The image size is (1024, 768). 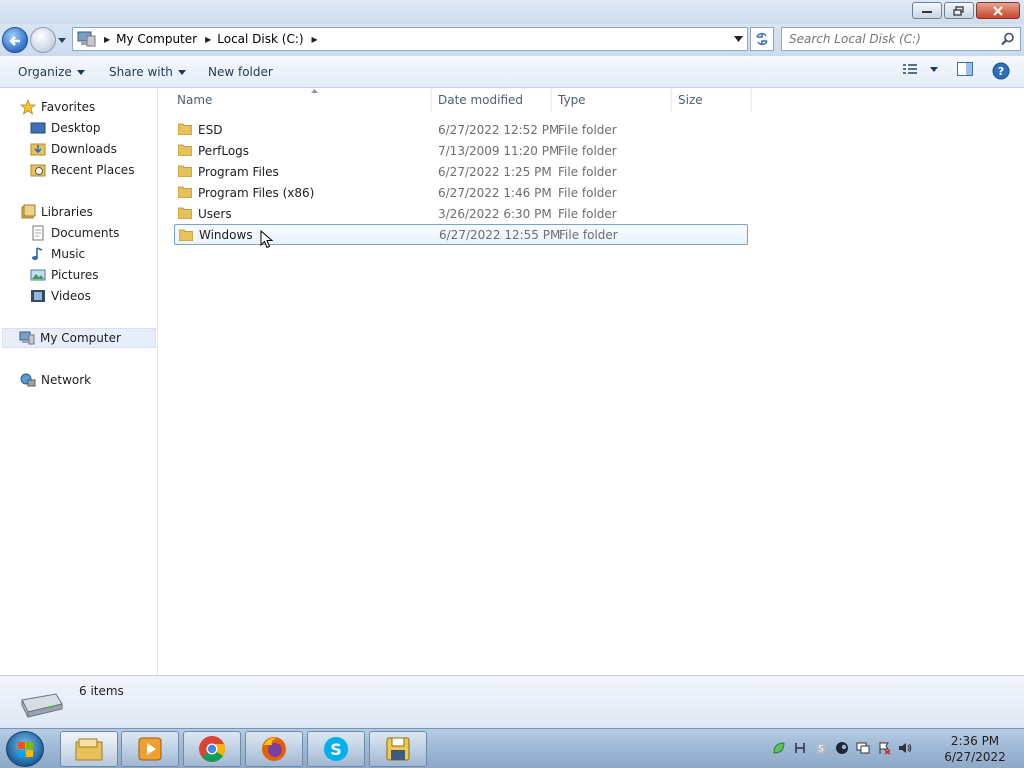 I want to click on tray-skype-icon: S, so click(x=821, y=748).